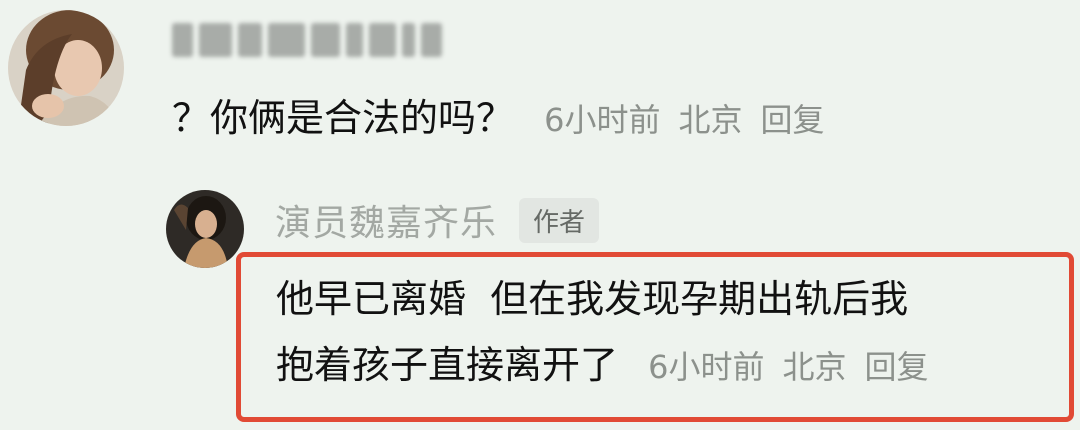 The height and width of the screenshot is (430, 1080). What do you see at coordinates (592, 299) in the screenshot?
I see `reply-text-line-1: 他早已离婚 但在我发现孕期出轨后我` at bounding box center [592, 299].